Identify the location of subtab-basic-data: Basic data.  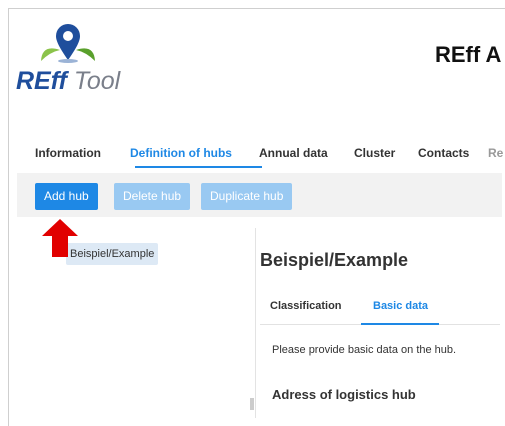
(400, 306).